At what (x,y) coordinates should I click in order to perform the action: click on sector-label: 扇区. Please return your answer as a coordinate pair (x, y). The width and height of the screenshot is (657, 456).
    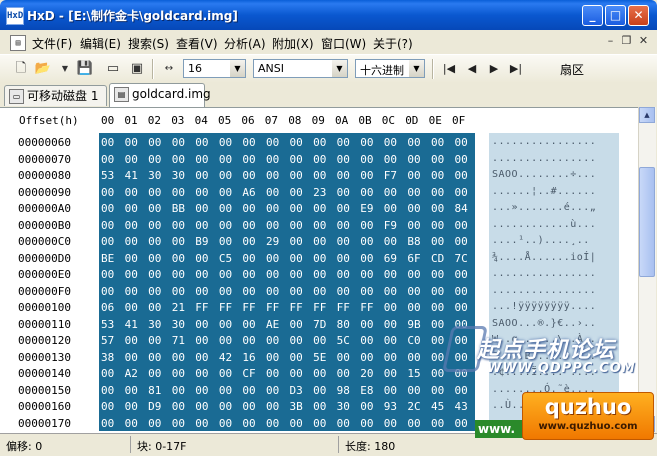
    Looking at the image, I should click on (572, 70).